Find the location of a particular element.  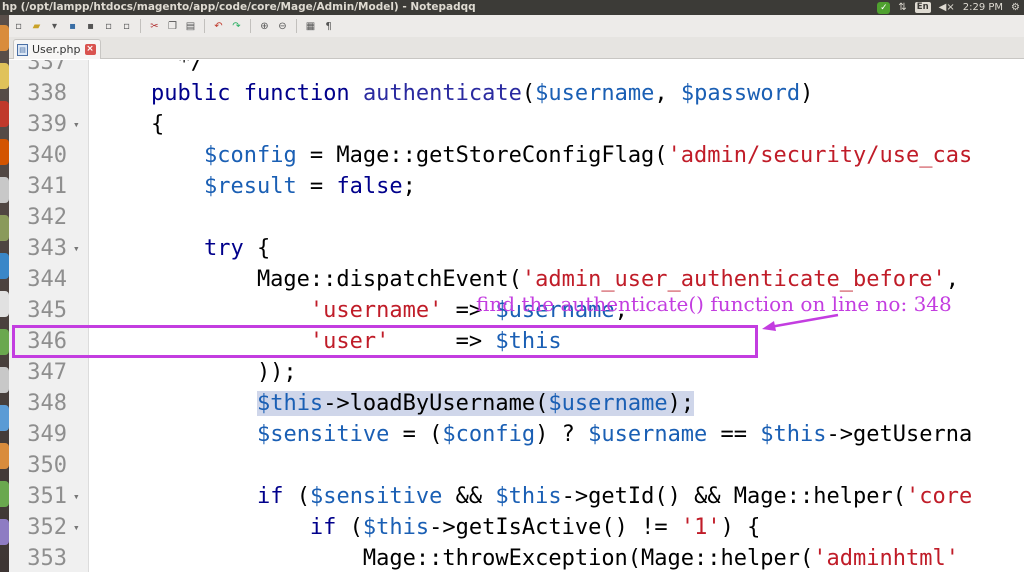

code-token: Mage::throwException(Mage::helper( is located at coordinates (456, 558).